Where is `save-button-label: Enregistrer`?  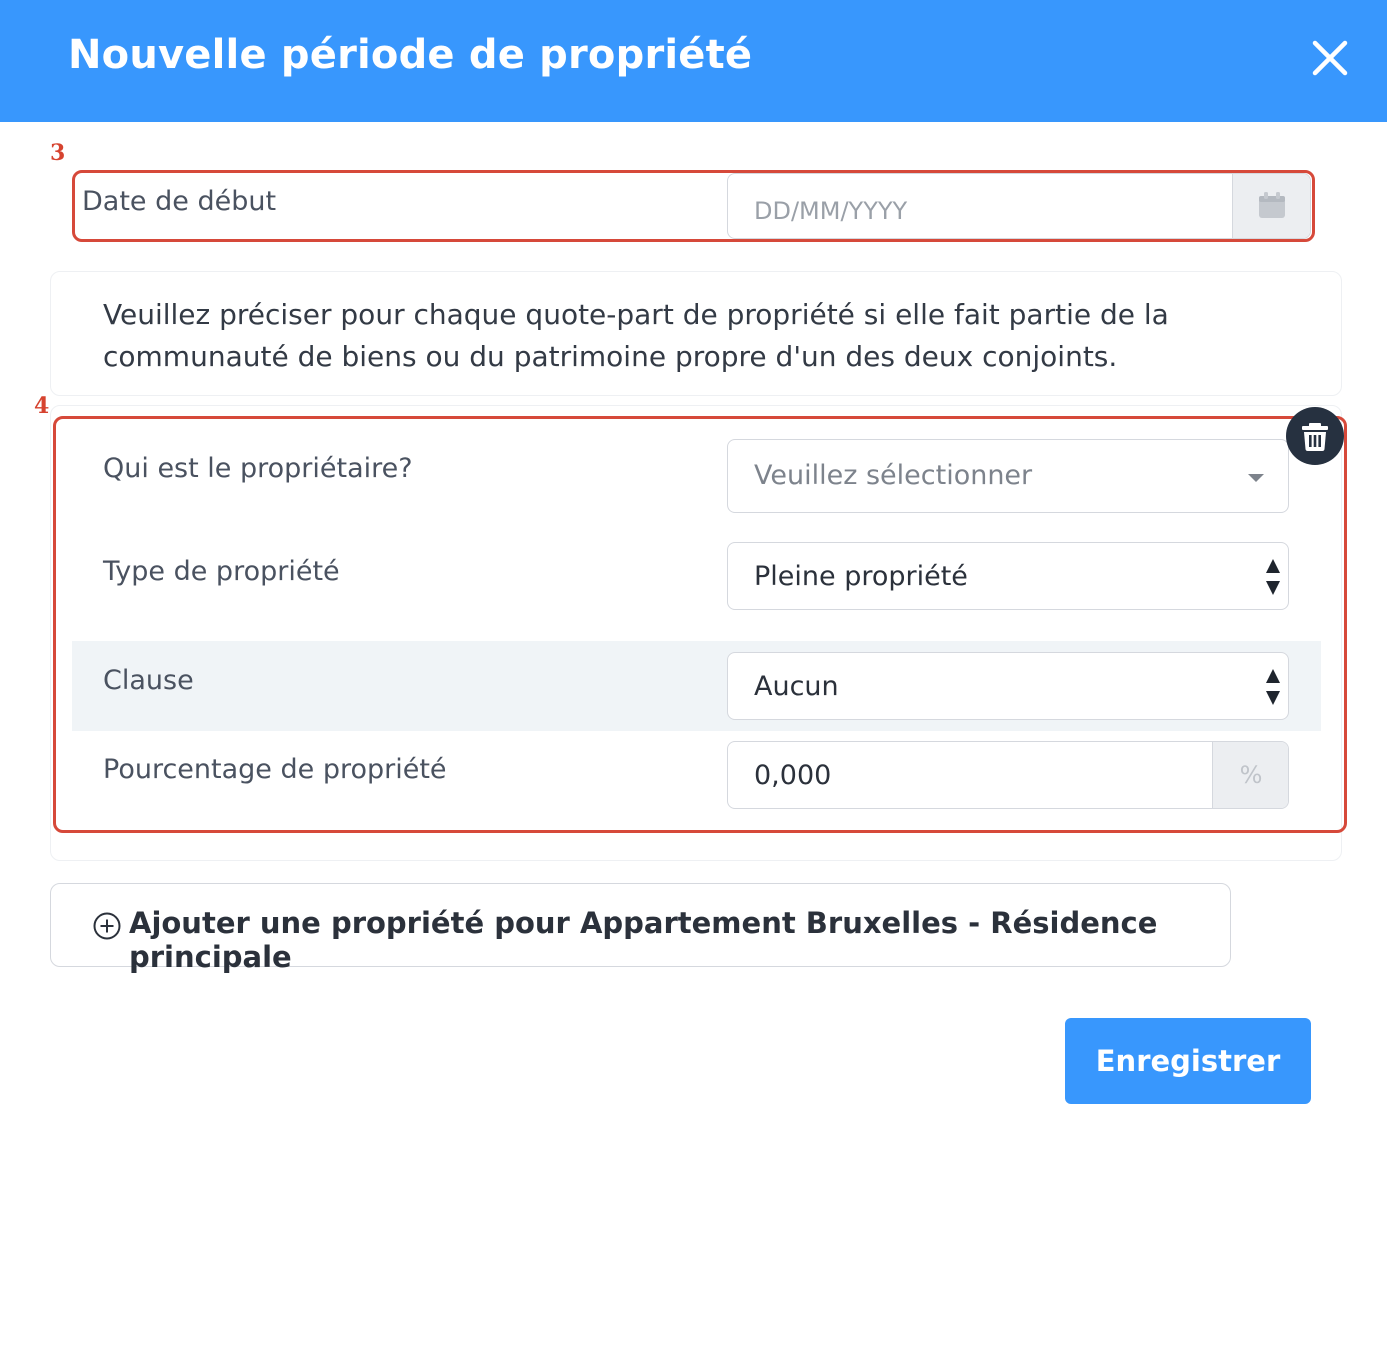 save-button-label: Enregistrer is located at coordinates (1188, 1061).